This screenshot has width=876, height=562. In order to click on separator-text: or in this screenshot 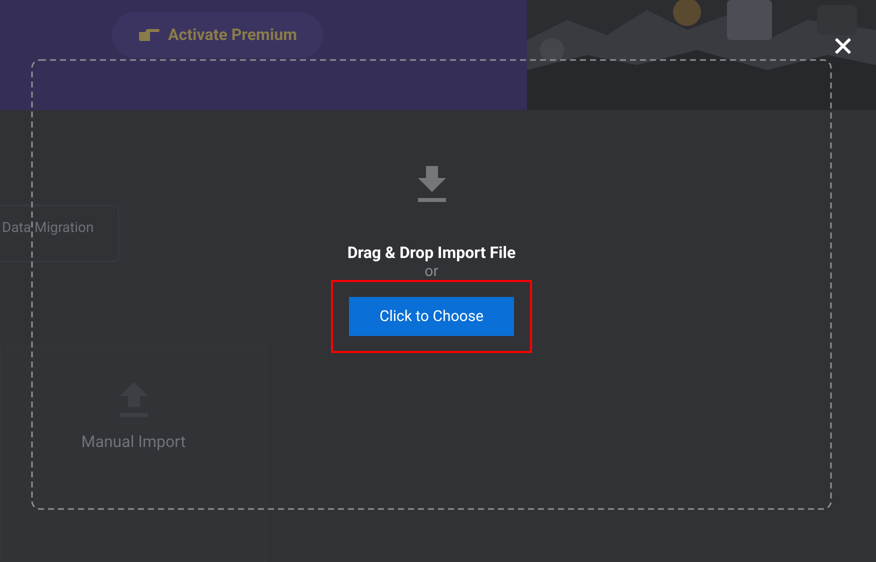, I will do `click(431, 271)`.